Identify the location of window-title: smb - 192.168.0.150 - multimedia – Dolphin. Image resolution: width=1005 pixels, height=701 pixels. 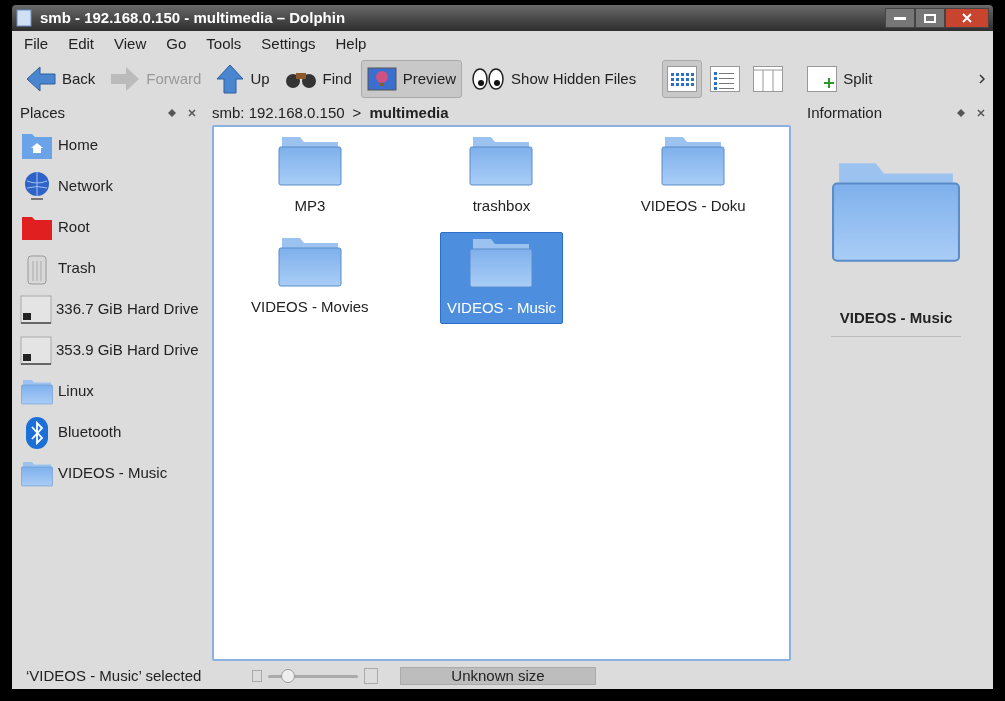
(193, 17).